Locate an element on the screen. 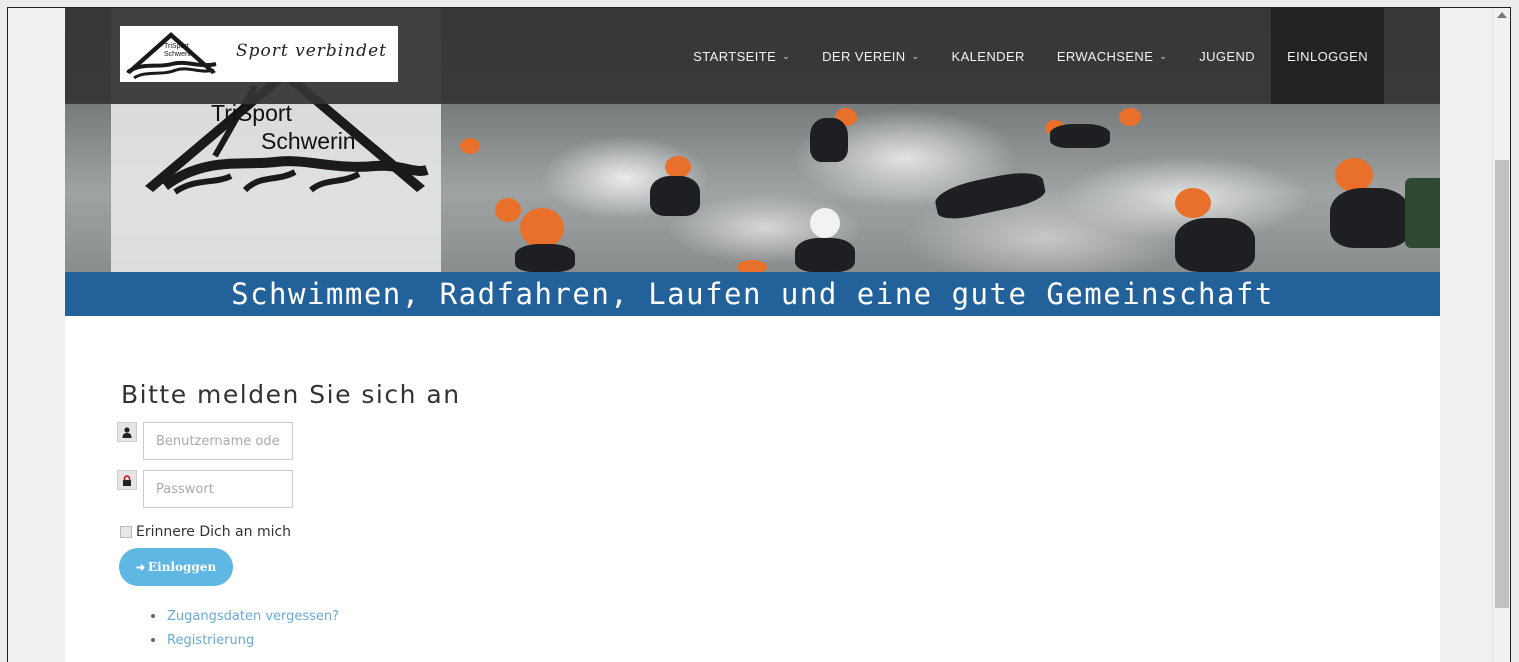  remember-checkbox is located at coordinates (126, 532).